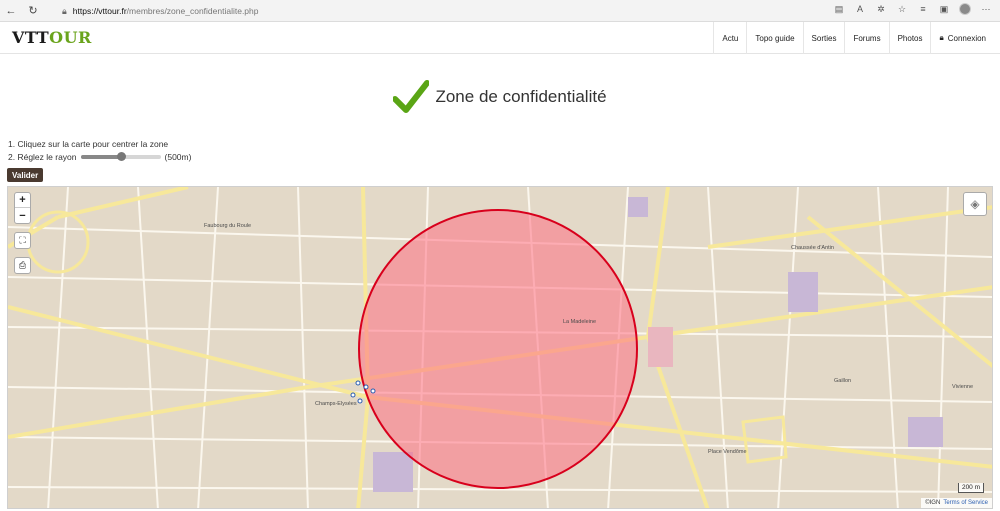 Image resolution: width=1000 pixels, height=511 pixels. What do you see at coordinates (99, 11) in the screenshot?
I see `url-domain: https://vttour.fr` at bounding box center [99, 11].